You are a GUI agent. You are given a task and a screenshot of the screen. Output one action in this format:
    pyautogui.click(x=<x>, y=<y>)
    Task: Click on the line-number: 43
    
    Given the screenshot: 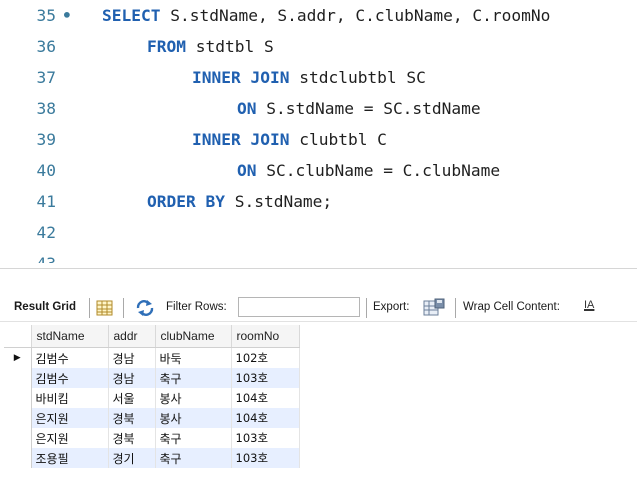 What is the action you would take?
    pyautogui.click(x=28, y=255)
    